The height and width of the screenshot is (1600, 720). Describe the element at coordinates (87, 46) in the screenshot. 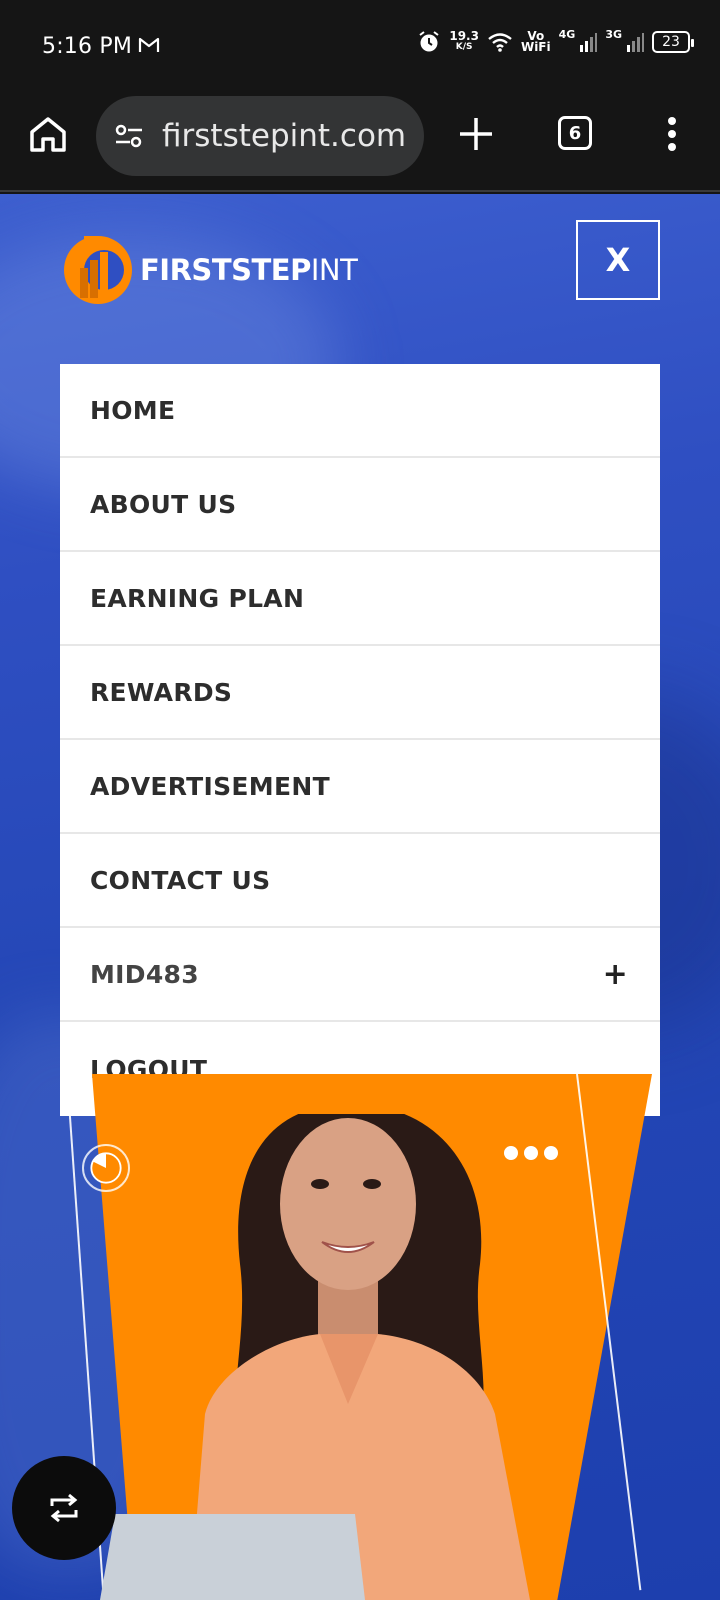

I see `status-time: 5:16 PM` at that location.